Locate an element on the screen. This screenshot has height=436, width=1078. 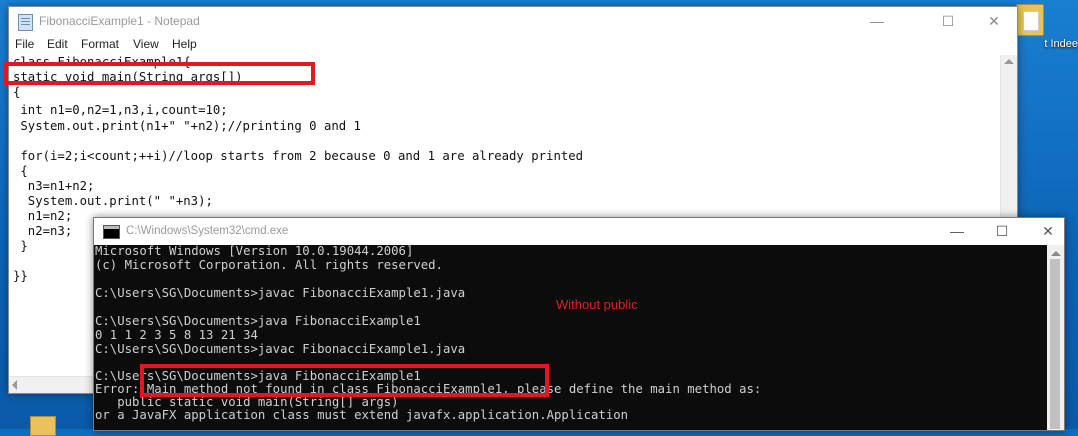
console-line: 0 1 1 2 3 5 8 13 21 34 is located at coordinates (176, 335).